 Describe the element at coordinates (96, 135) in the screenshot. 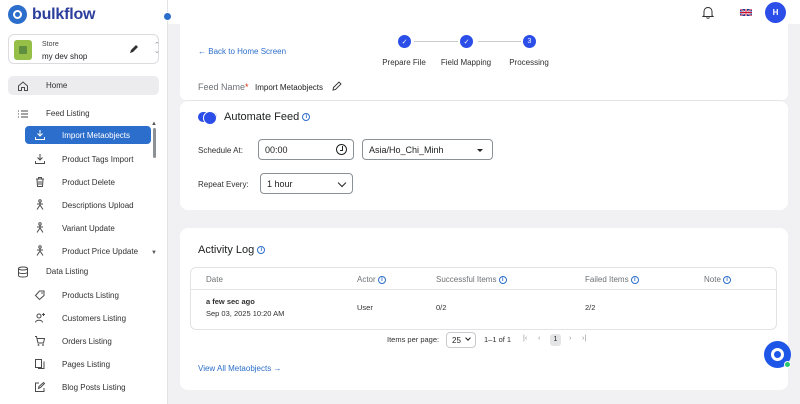

I see `sidebar-item-label: Import Metaobjects` at that location.